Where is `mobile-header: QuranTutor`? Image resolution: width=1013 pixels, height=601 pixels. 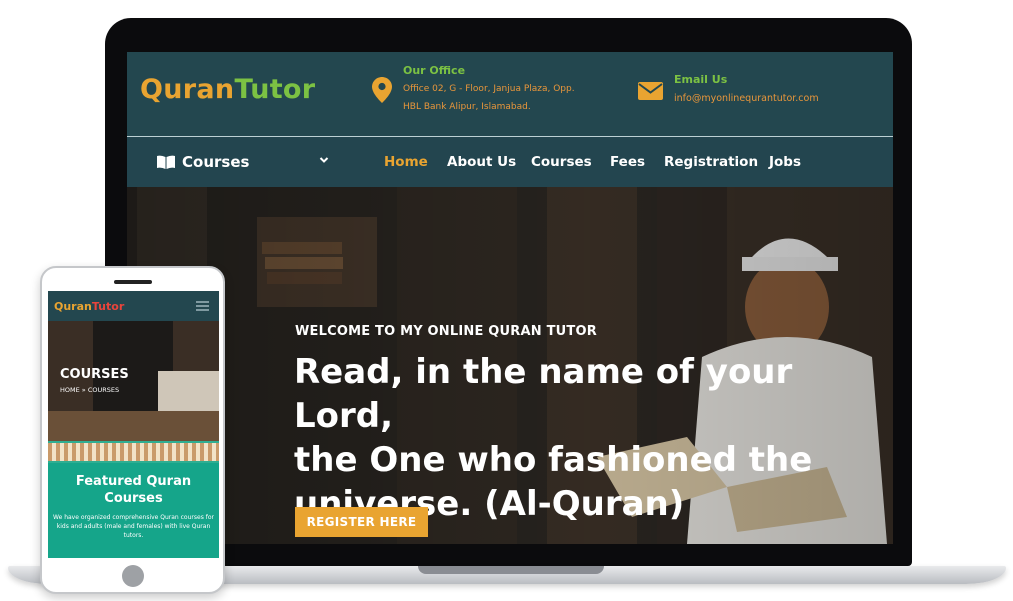
mobile-header: QuranTutor is located at coordinates (133, 306).